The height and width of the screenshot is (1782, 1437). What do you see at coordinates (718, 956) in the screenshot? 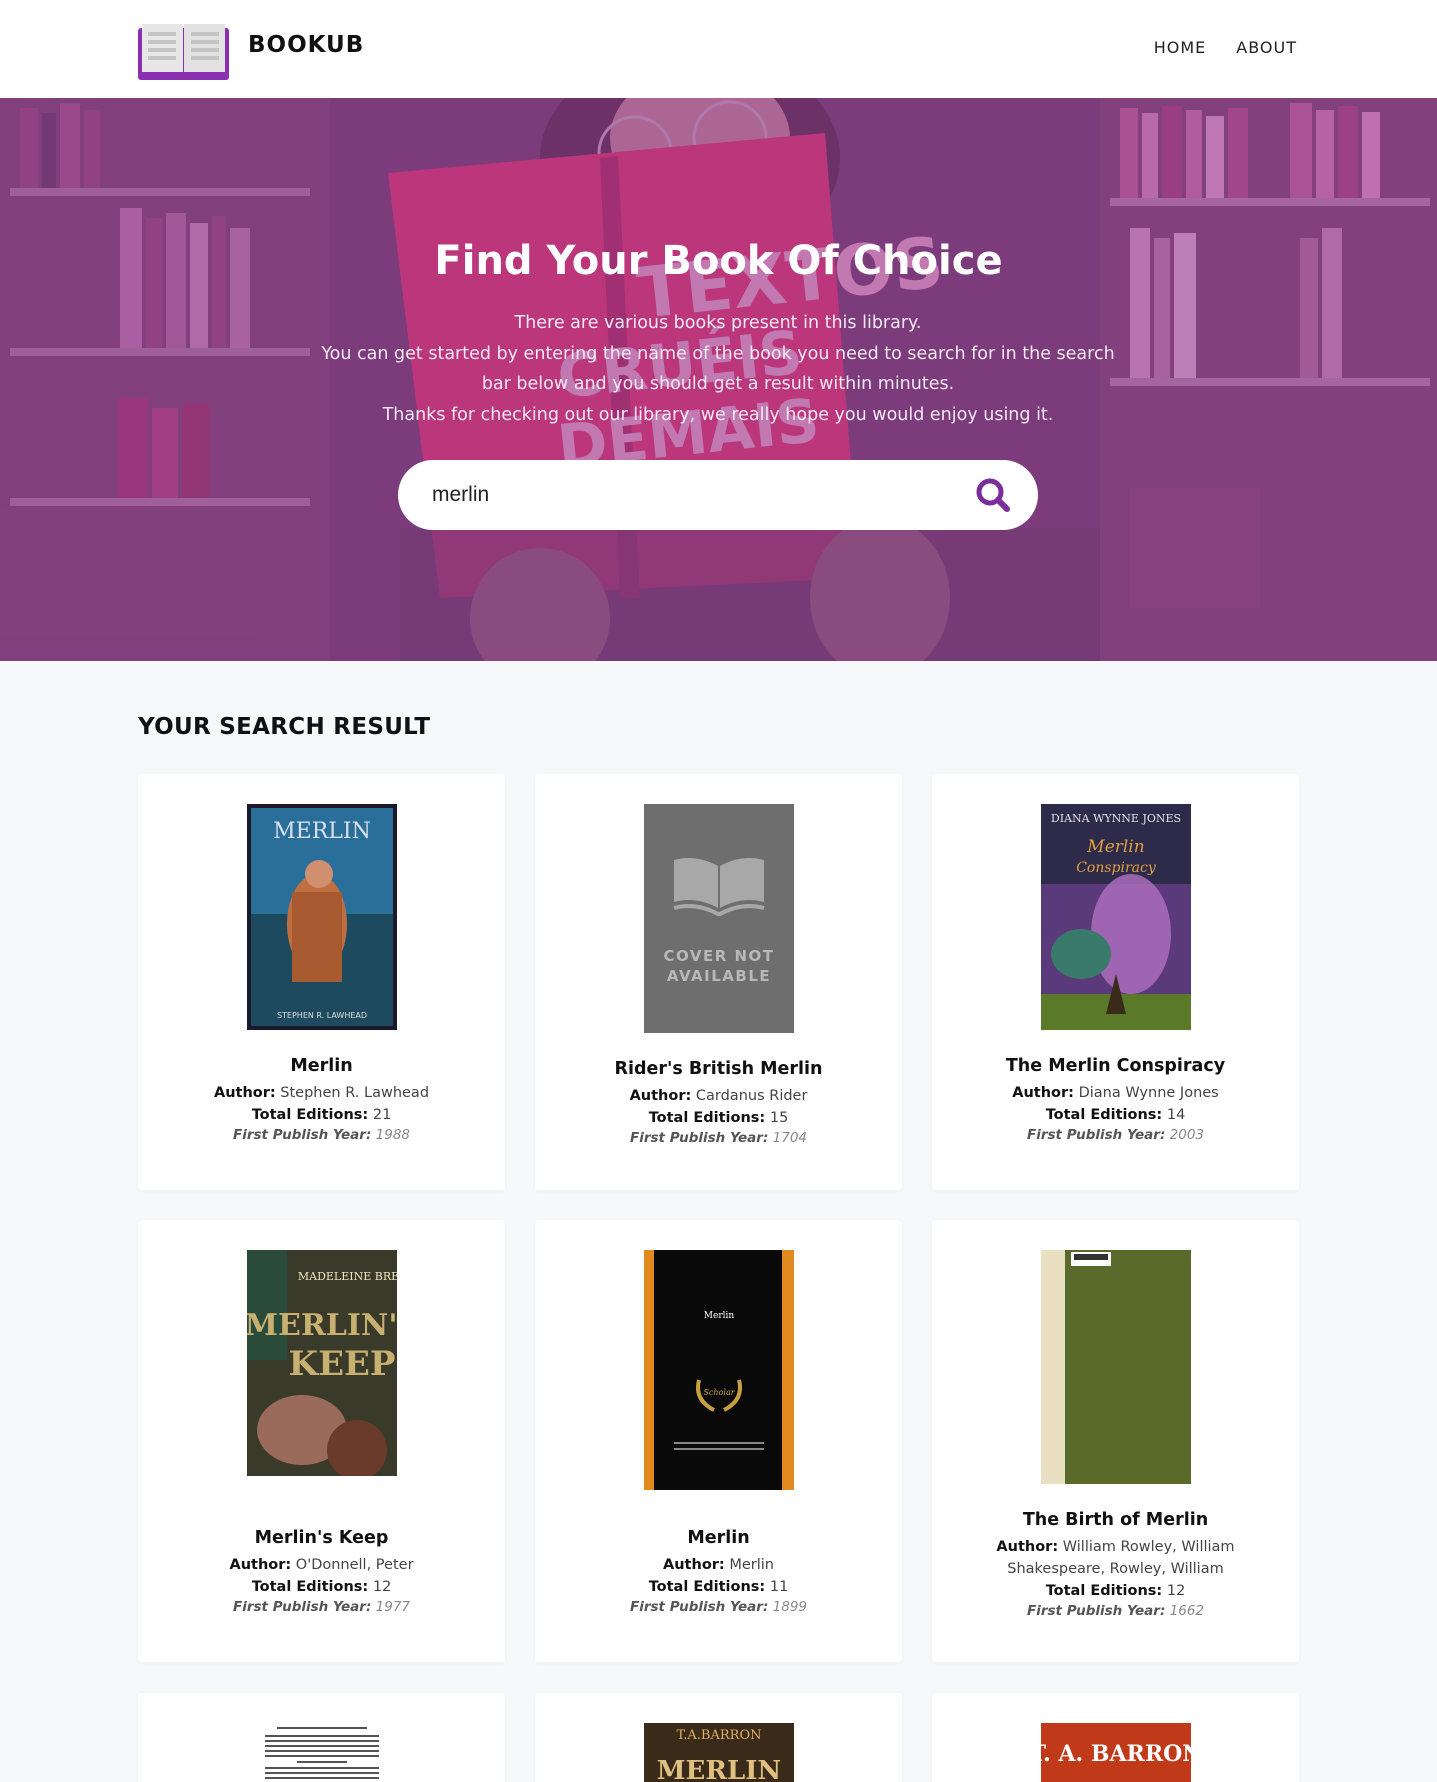
I see `svg-text: COVER NOT` at bounding box center [718, 956].